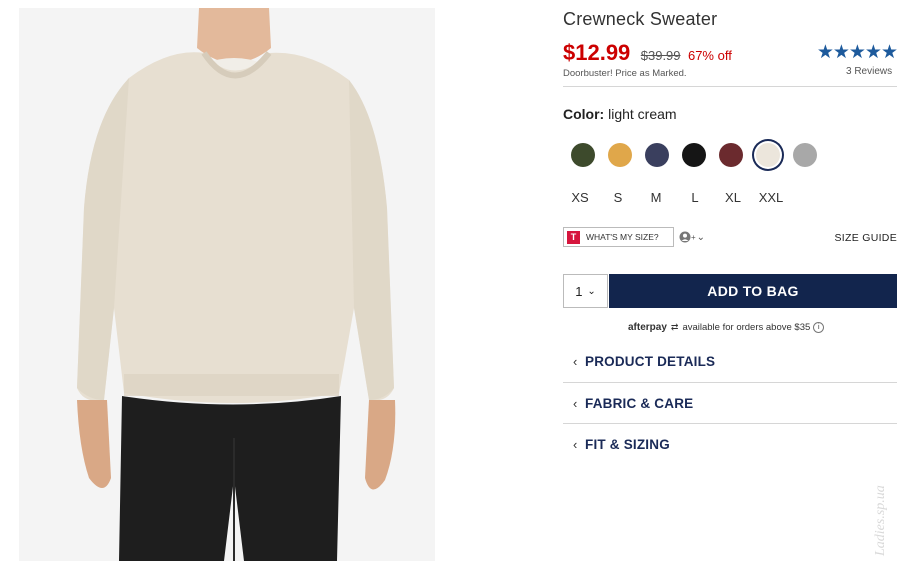 This screenshot has height=561, width=897. What do you see at coordinates (753, 291) in the screenshot?
I see `add-to-bag-button: ADD TO BAG` at bounding box center [753, 291].